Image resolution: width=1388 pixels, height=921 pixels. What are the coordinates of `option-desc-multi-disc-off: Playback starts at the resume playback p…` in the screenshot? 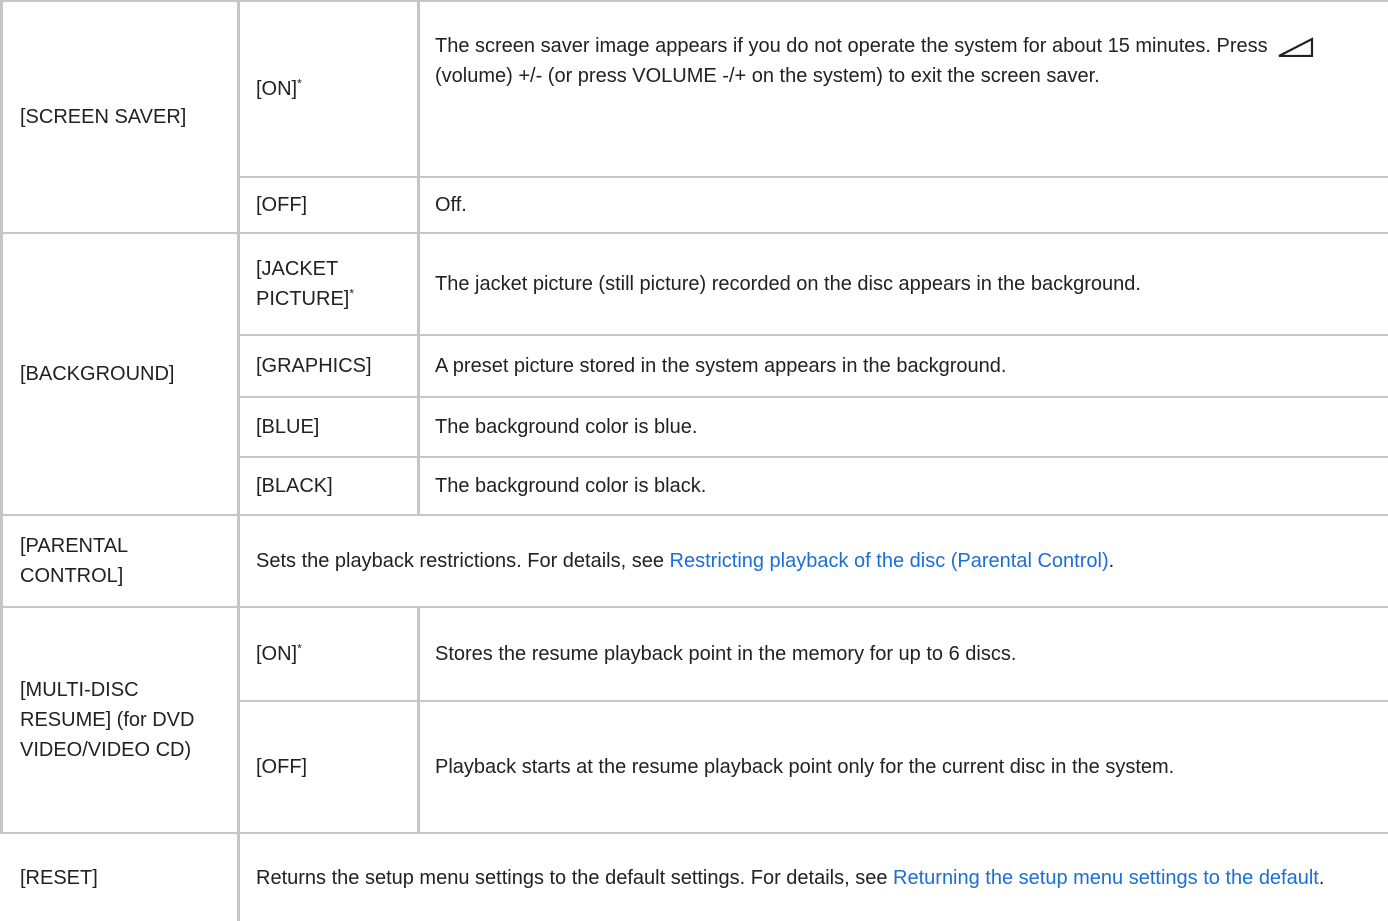 It's located at (805, 767).